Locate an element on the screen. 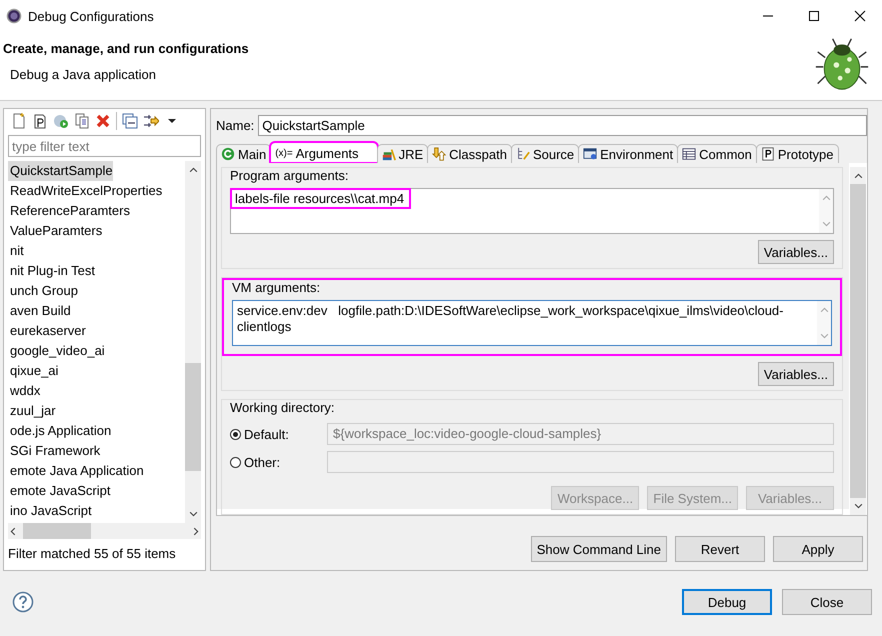  dialog-button: Close is located at coordinates (827, 602).